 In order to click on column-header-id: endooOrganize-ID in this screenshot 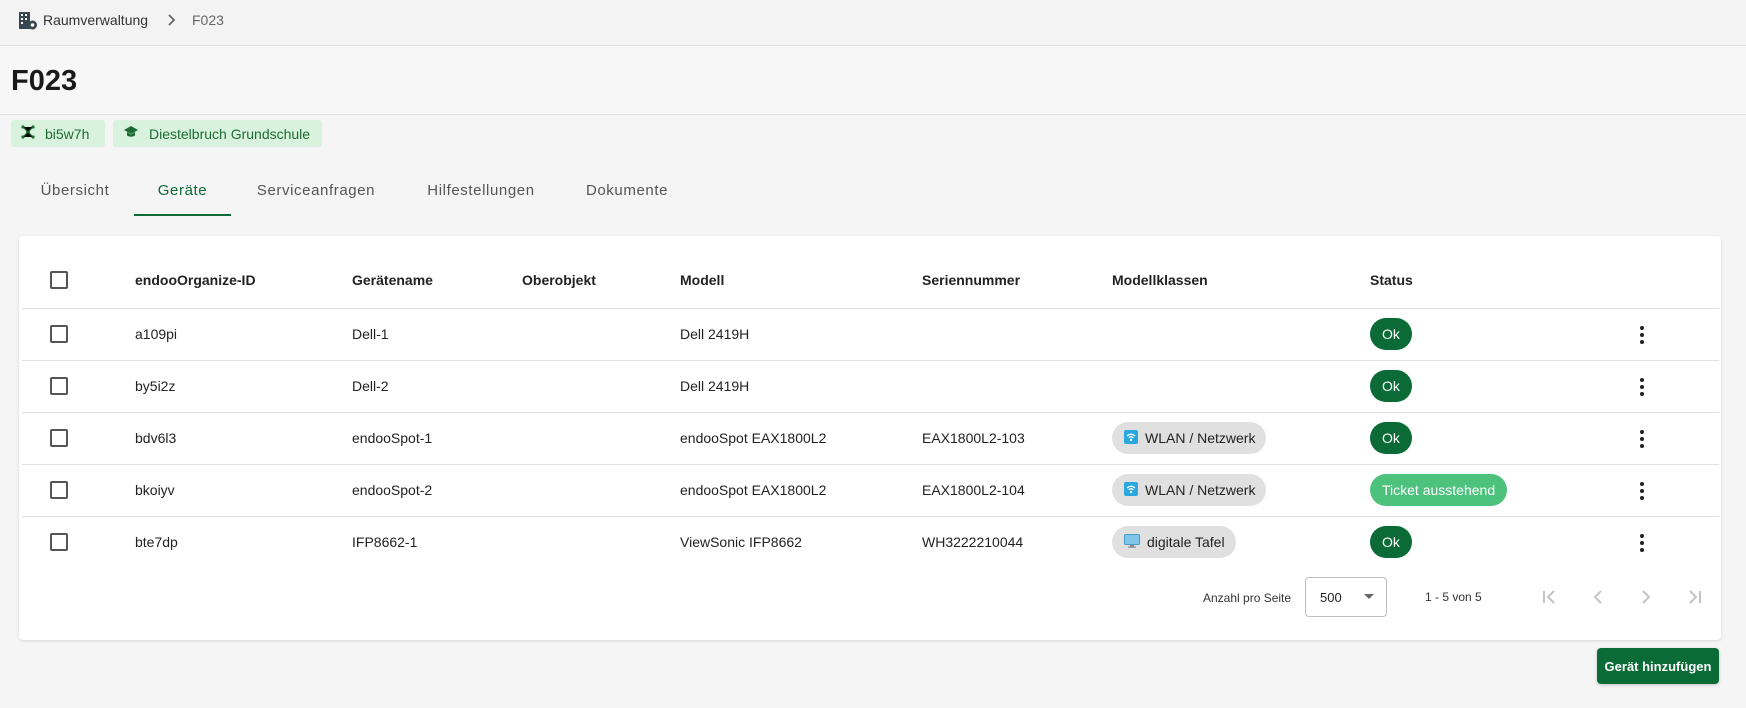, I will do `click(195, 280)`.